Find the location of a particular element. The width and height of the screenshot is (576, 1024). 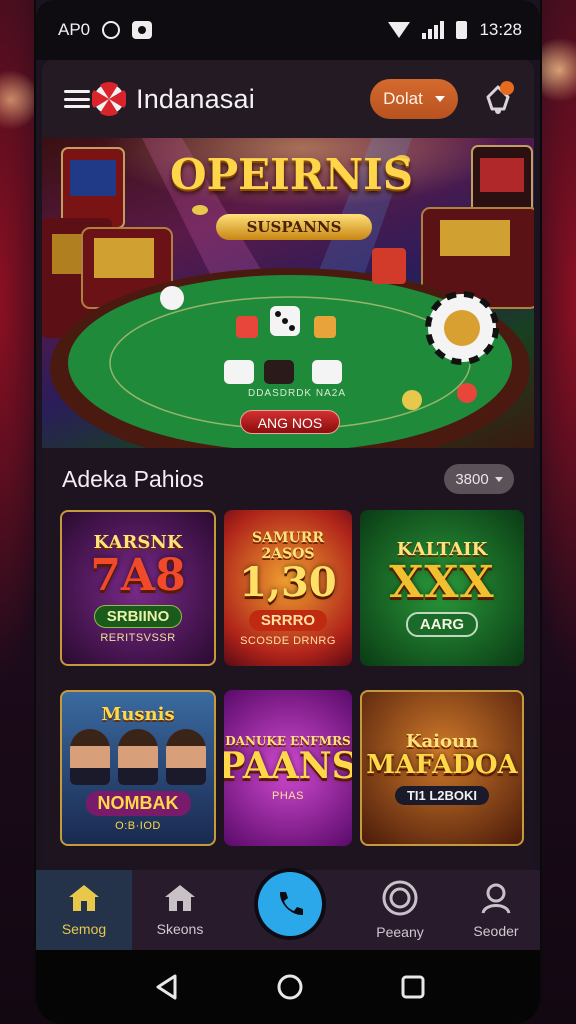

home-icon is located at coordinates (84, 898).